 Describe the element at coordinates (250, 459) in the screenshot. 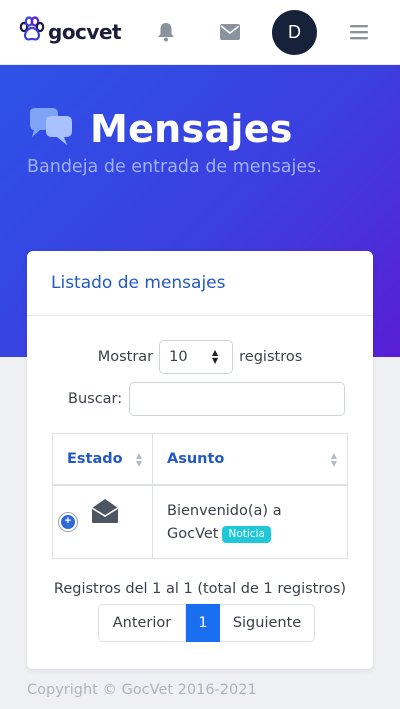

I see `column-header-asunto: Asunto ▲ ▼` at that location.